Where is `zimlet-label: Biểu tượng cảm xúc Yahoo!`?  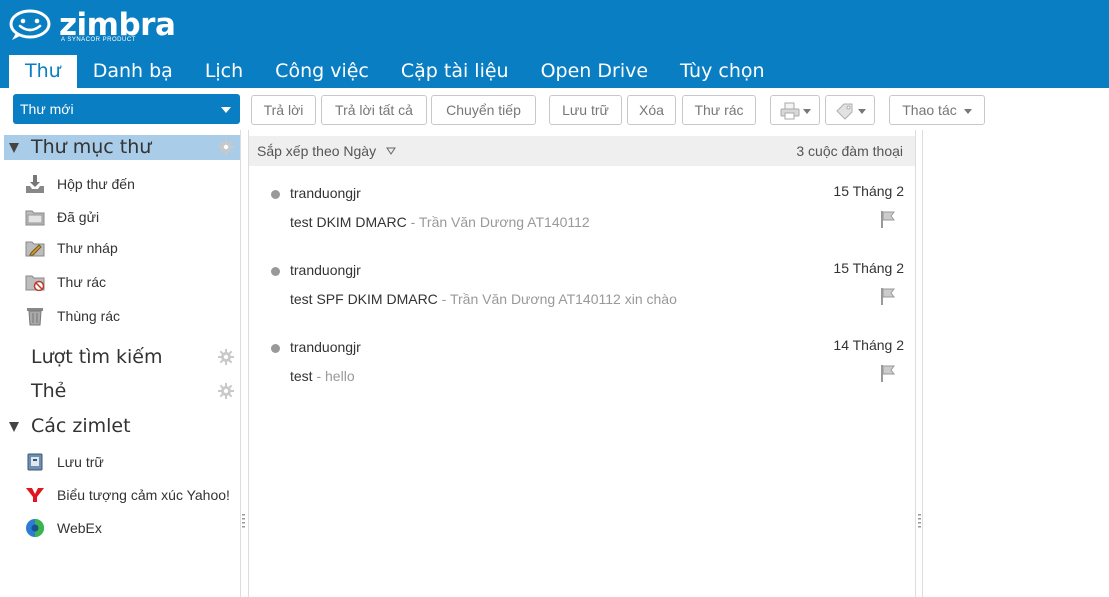
zimlet-label: Biểu tượng cảm xúc Yahoo! is located at coordinates (143, 495).